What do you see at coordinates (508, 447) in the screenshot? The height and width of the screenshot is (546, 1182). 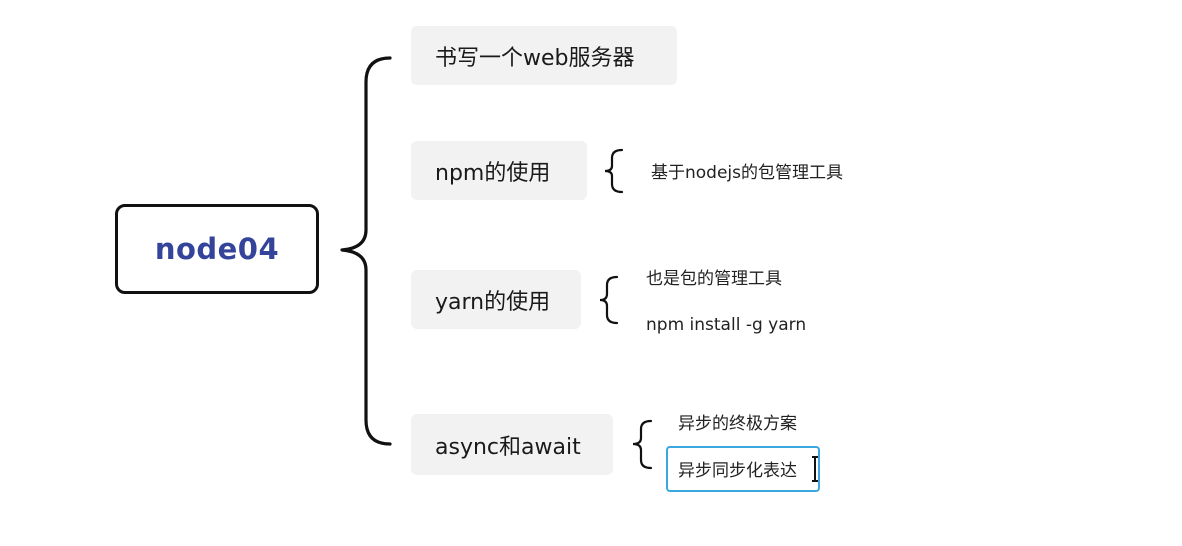 I see `topic-label: async和await` at bounding box center [508, 447].